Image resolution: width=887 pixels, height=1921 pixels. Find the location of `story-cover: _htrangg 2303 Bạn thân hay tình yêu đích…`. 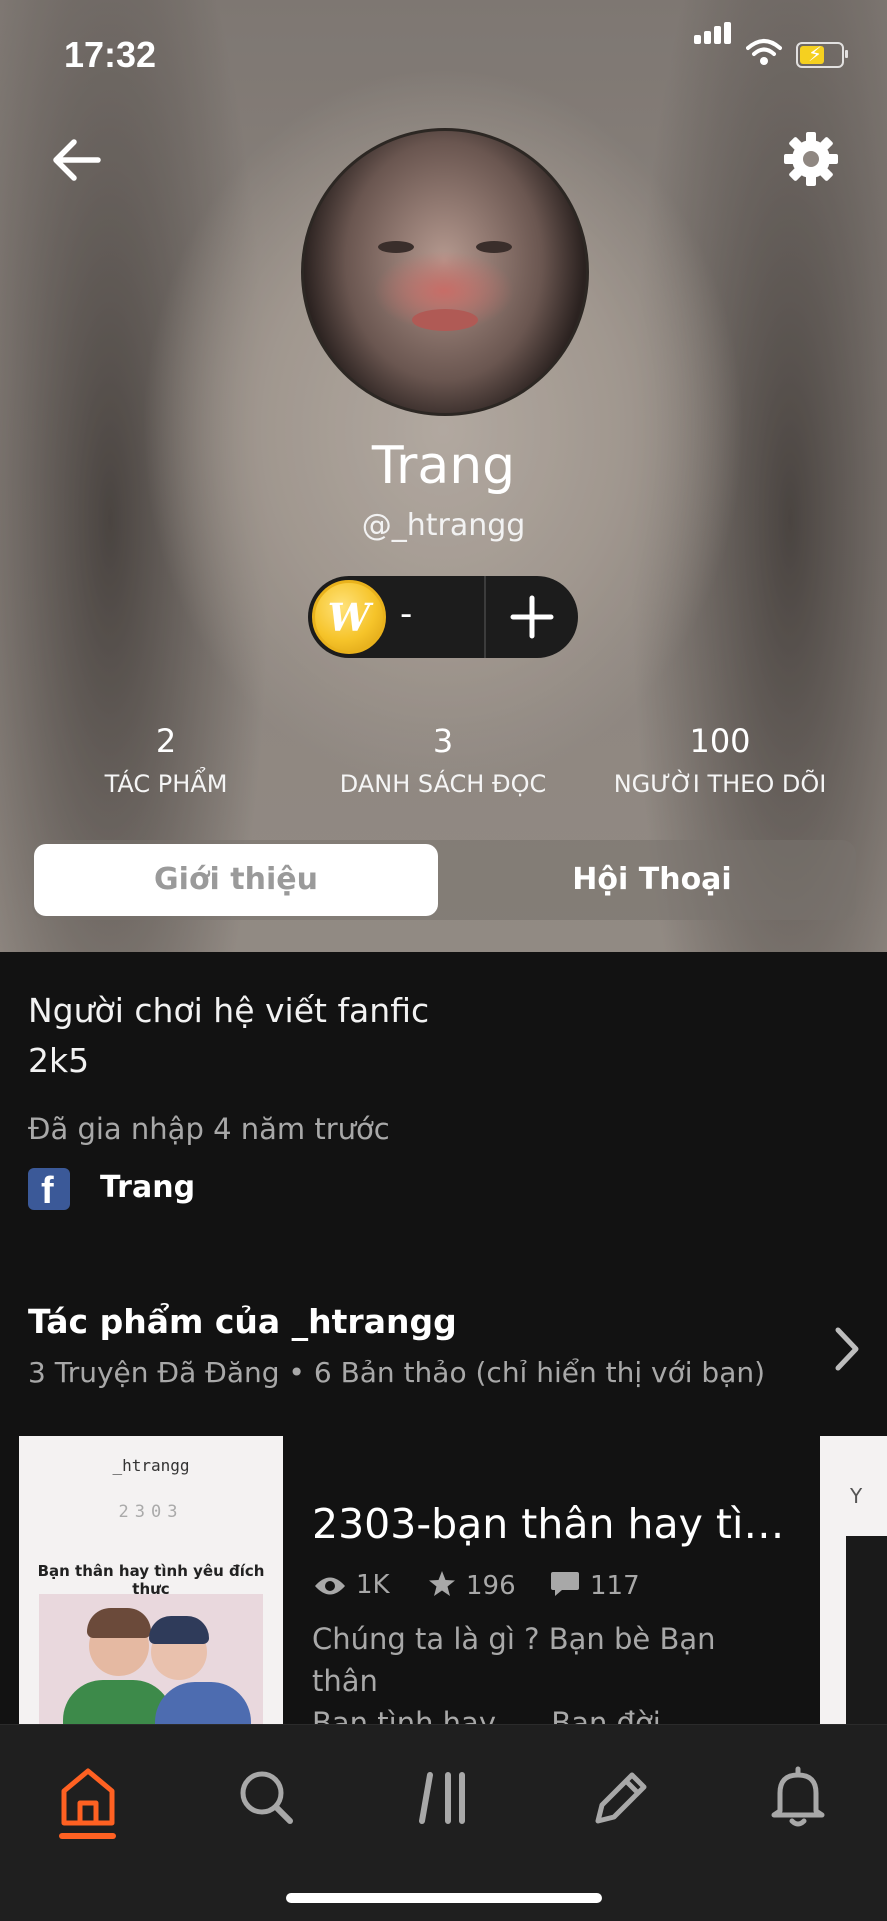

story-cover: _htrangg 2303 Bạn thân hay tình yêu đích… is located at coordinates (151, 1581).